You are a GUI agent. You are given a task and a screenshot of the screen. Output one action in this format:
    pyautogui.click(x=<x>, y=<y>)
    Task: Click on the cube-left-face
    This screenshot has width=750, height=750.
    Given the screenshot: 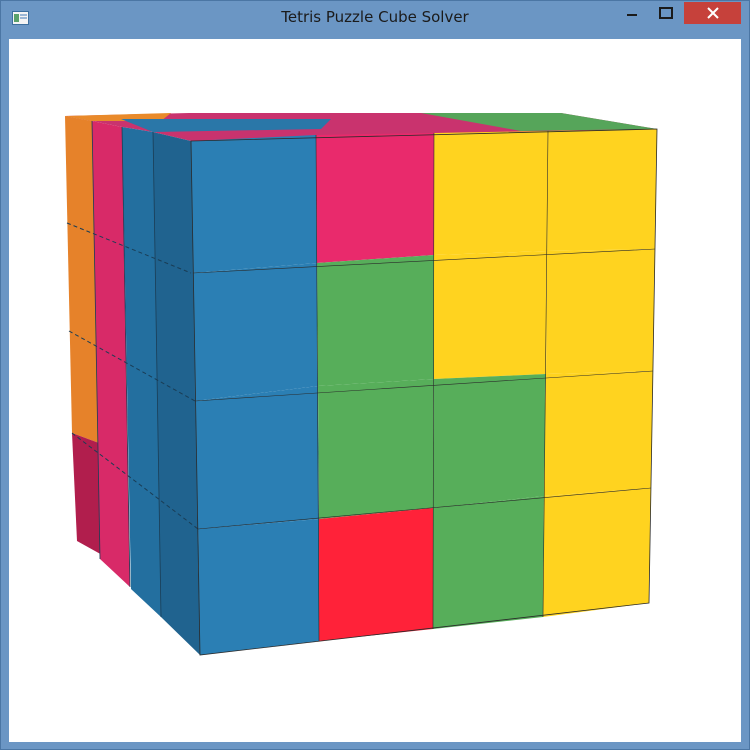 What is the action you would take?
    pyautogui.click(x=132, y=385)
    